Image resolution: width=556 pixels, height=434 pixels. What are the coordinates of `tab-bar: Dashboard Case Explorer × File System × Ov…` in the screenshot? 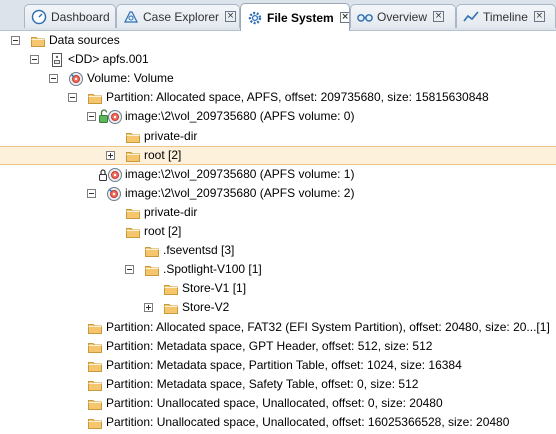 It's located at (278, 15).